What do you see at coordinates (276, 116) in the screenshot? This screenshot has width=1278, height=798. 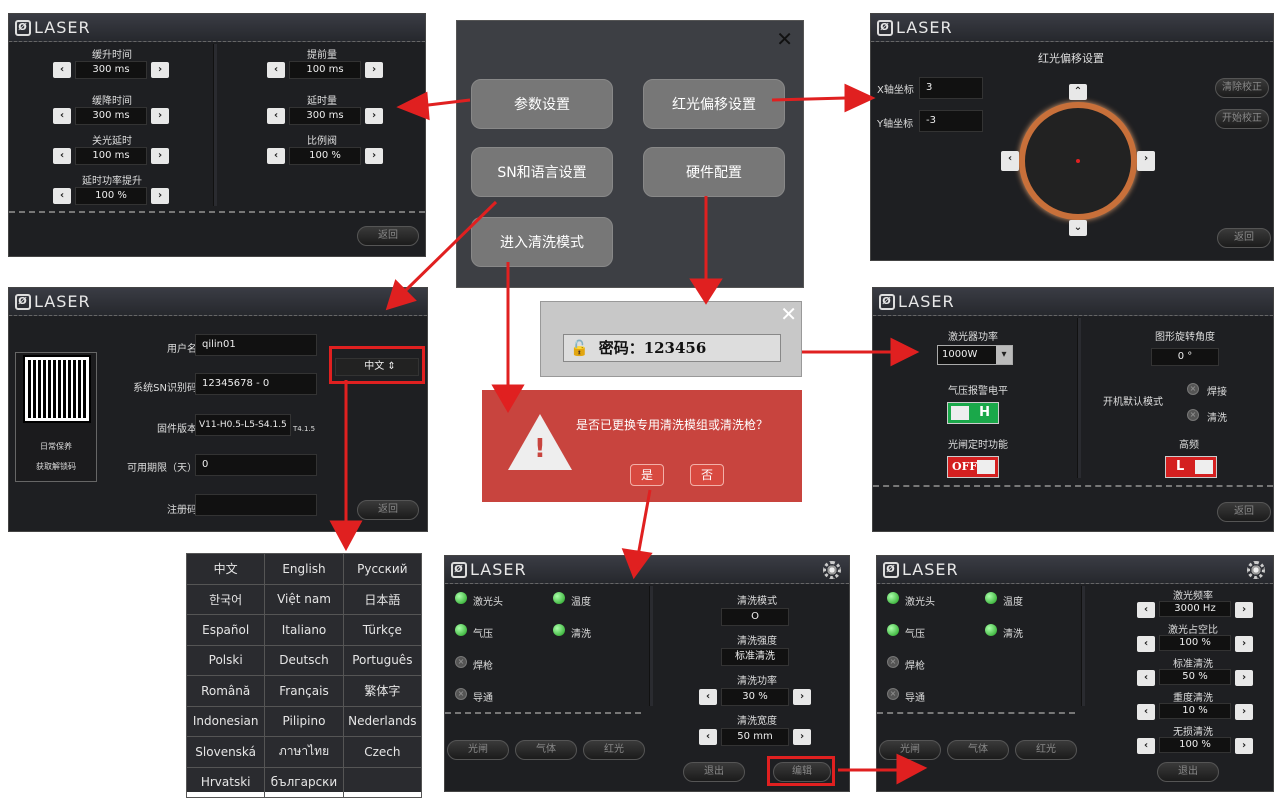 I see `delay-dec-button: ‹` at bounding box center [276, 116].